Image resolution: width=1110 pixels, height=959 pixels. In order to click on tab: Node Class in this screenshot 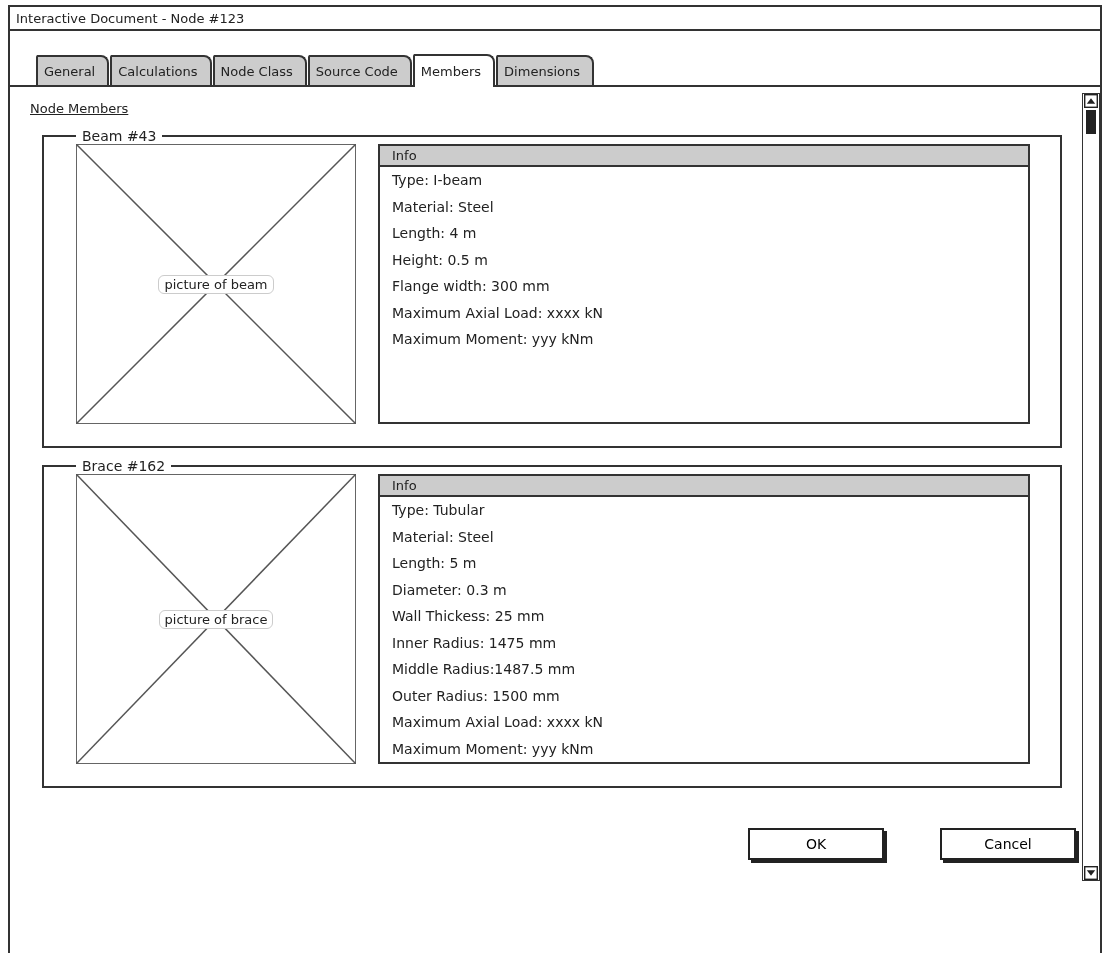, I will do `click(259, 70)`.